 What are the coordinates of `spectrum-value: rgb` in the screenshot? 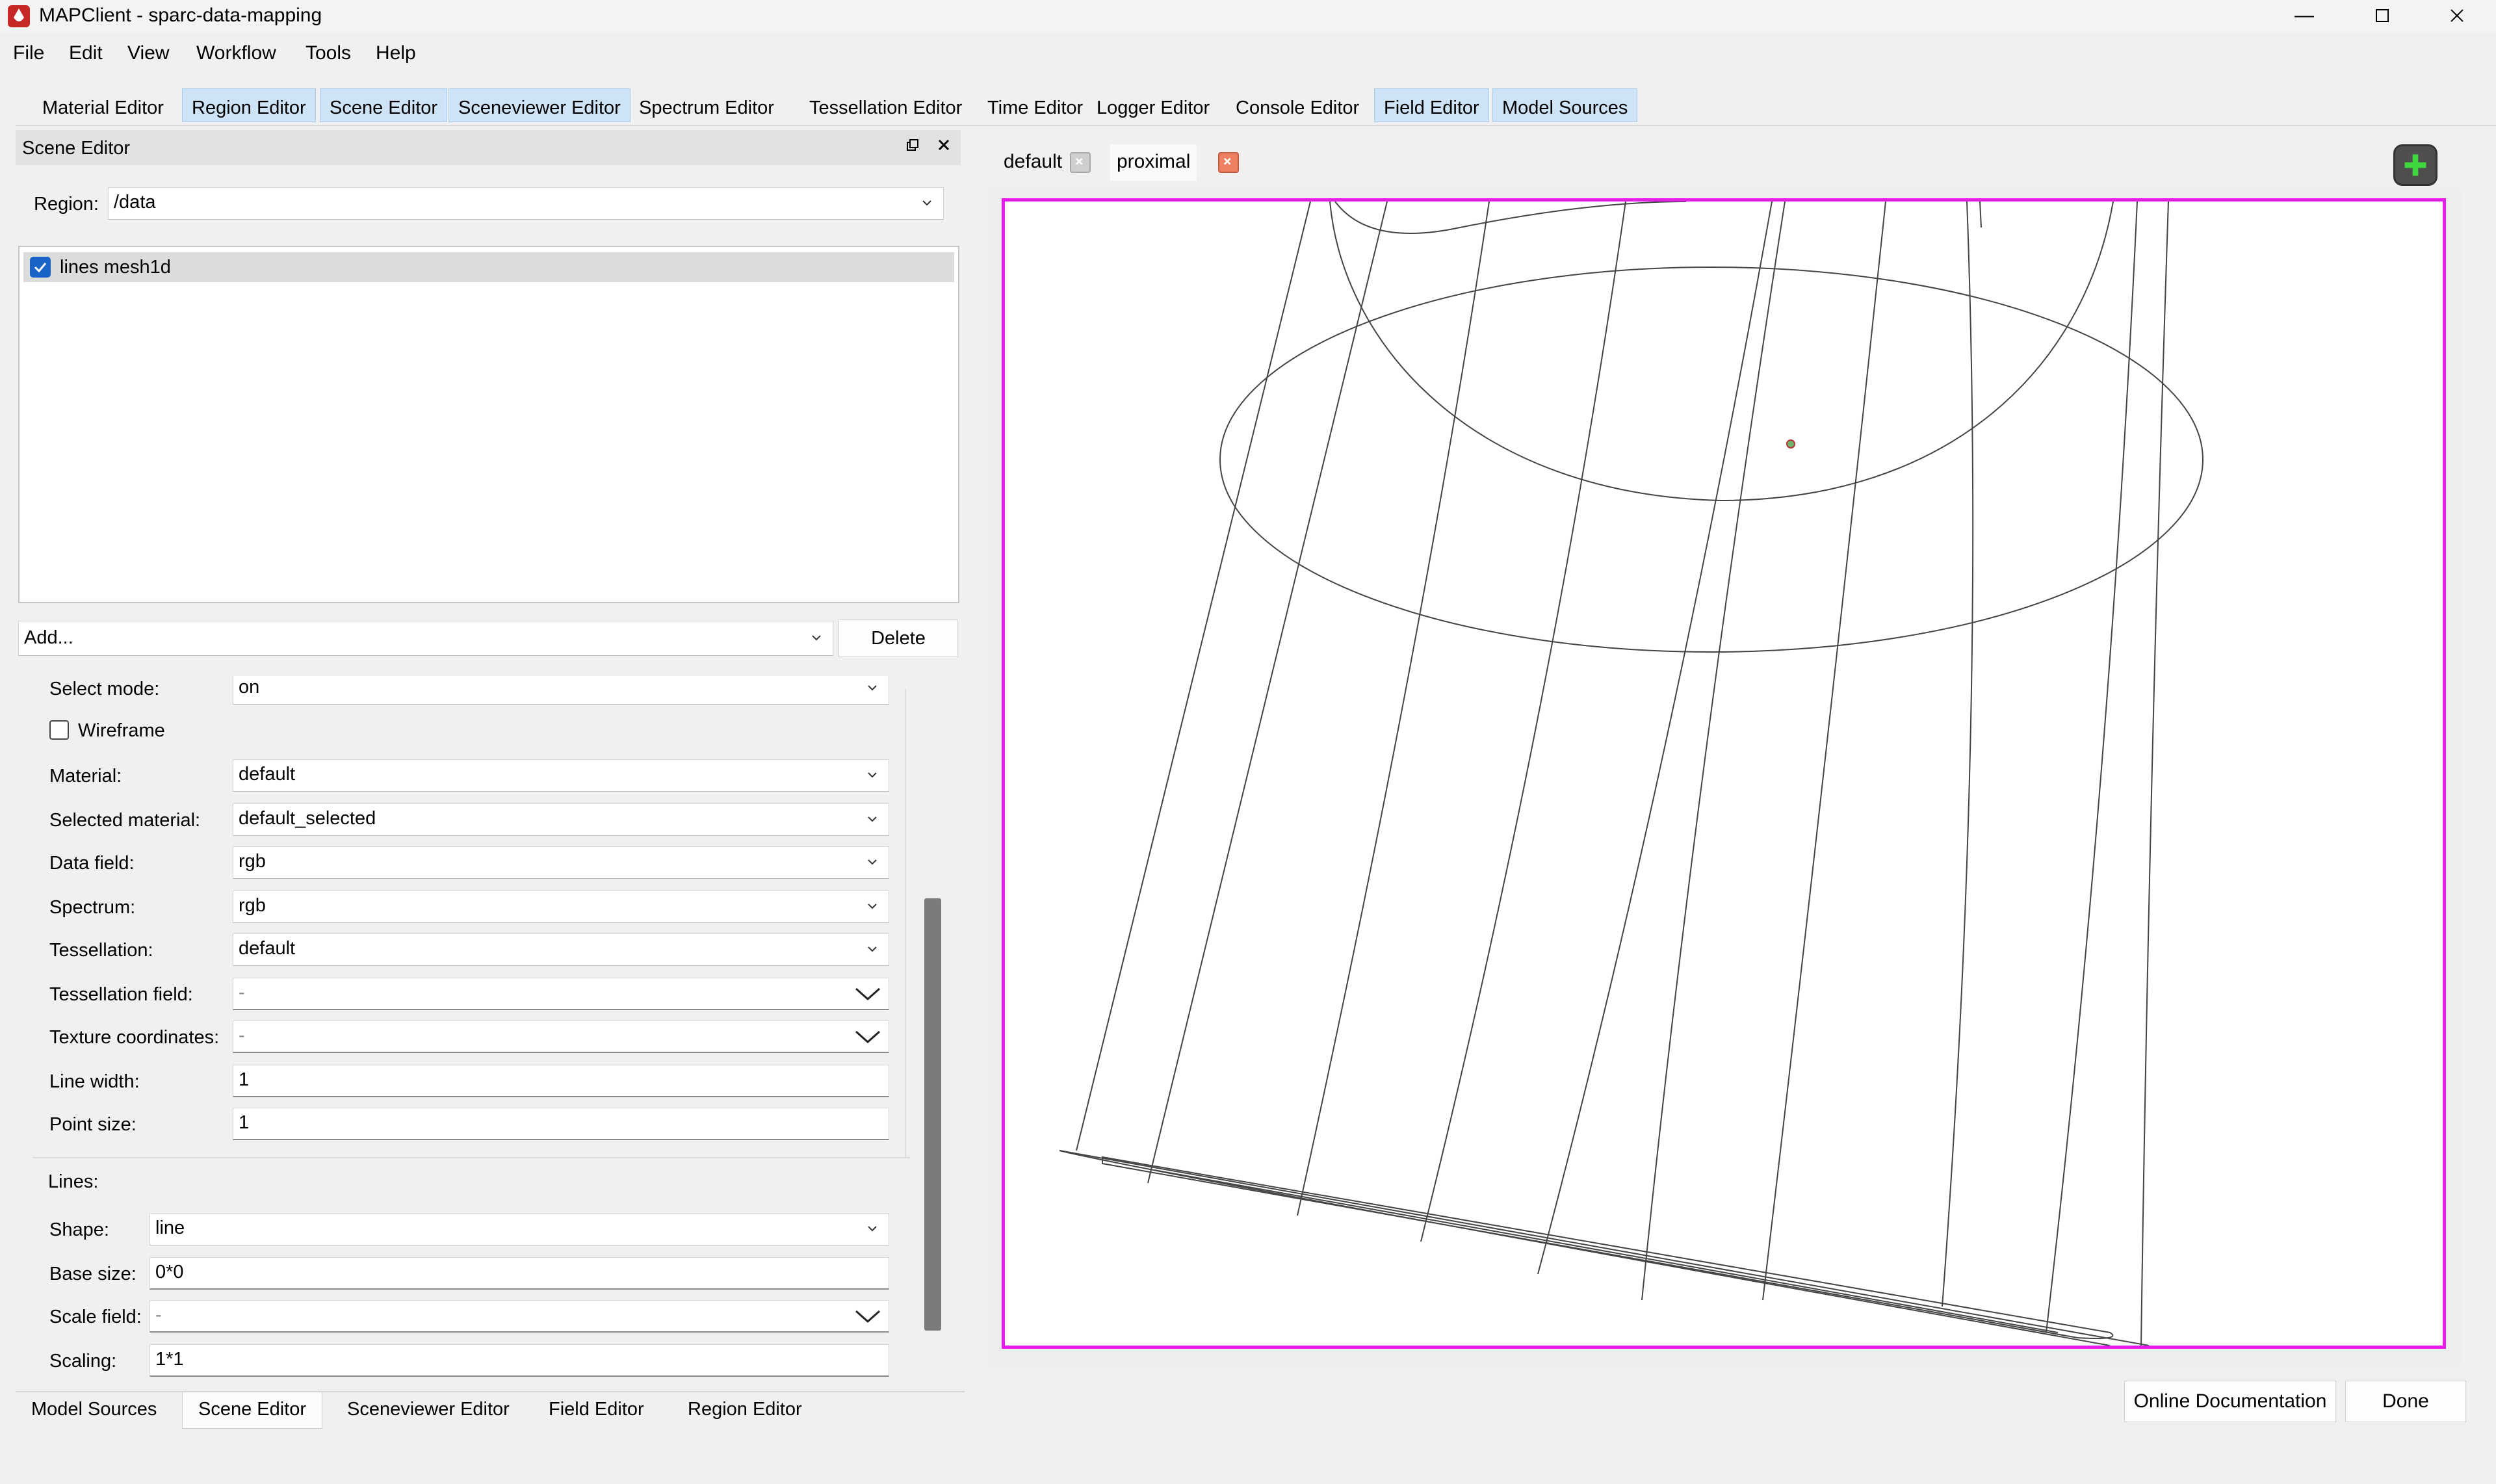 It's located at (253, 905).